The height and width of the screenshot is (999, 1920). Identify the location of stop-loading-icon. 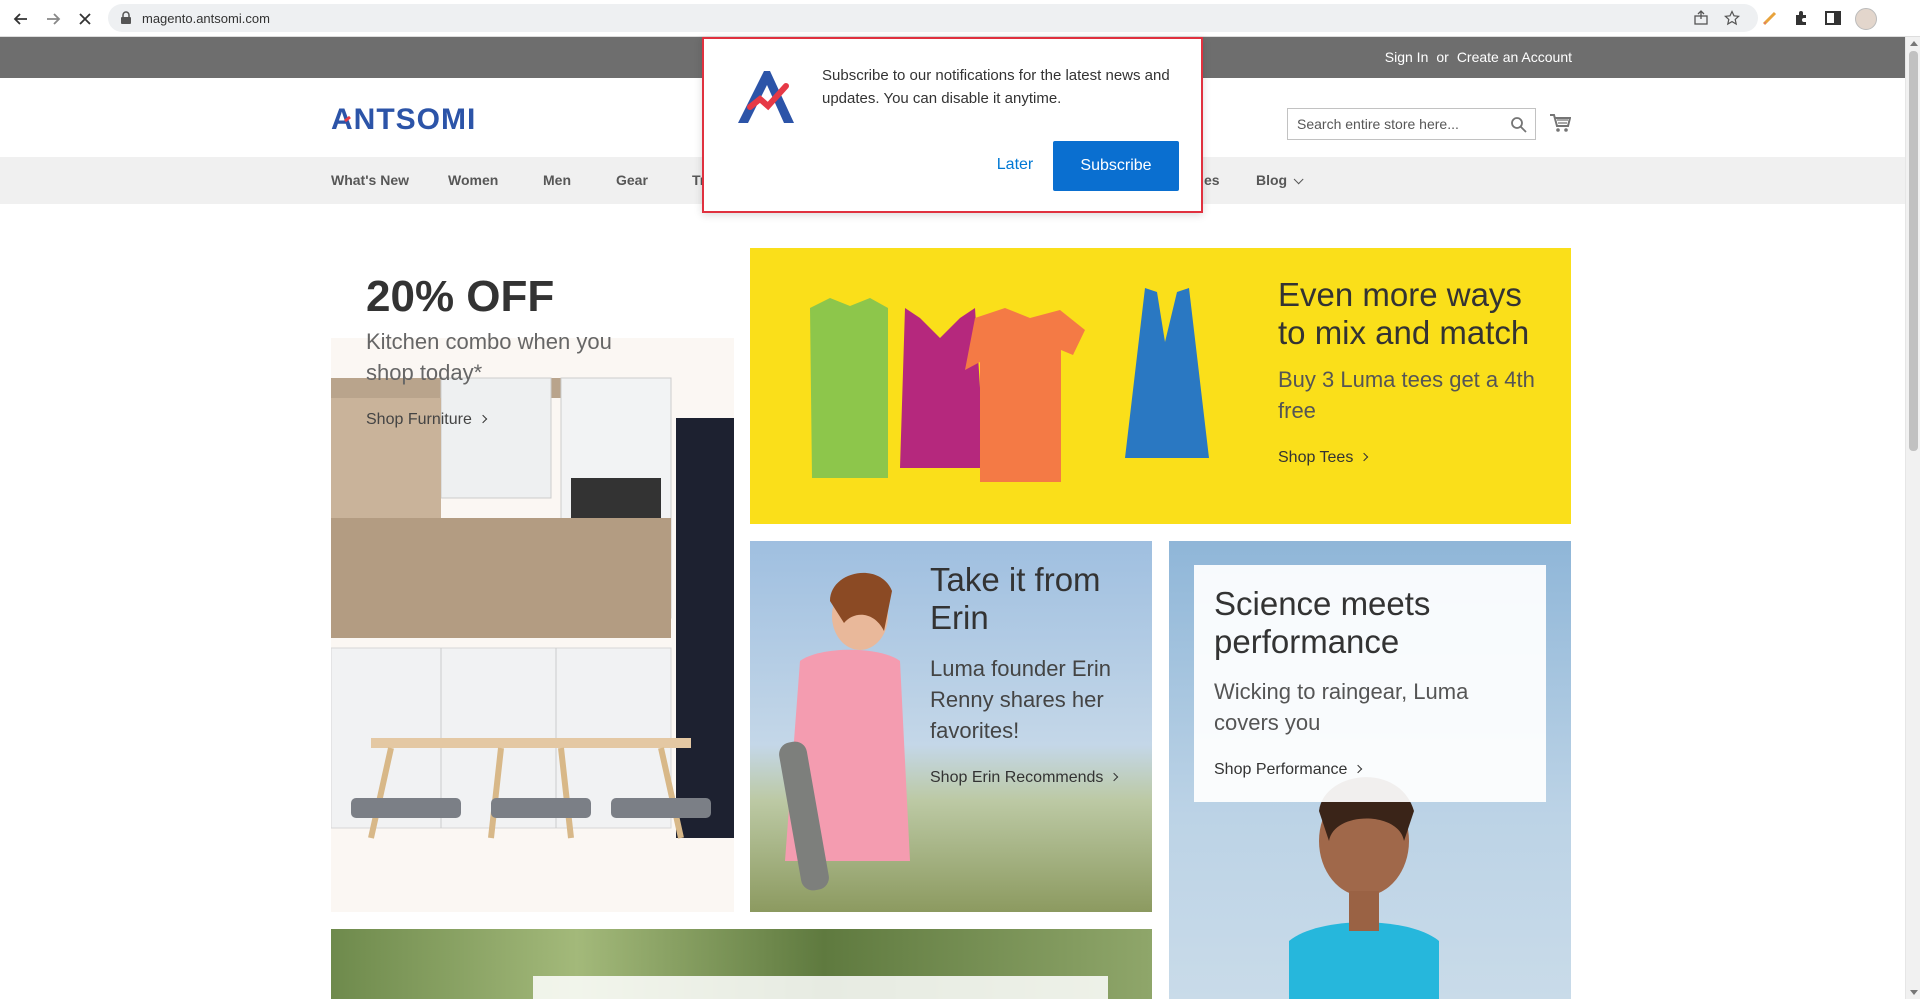
(85, 19).